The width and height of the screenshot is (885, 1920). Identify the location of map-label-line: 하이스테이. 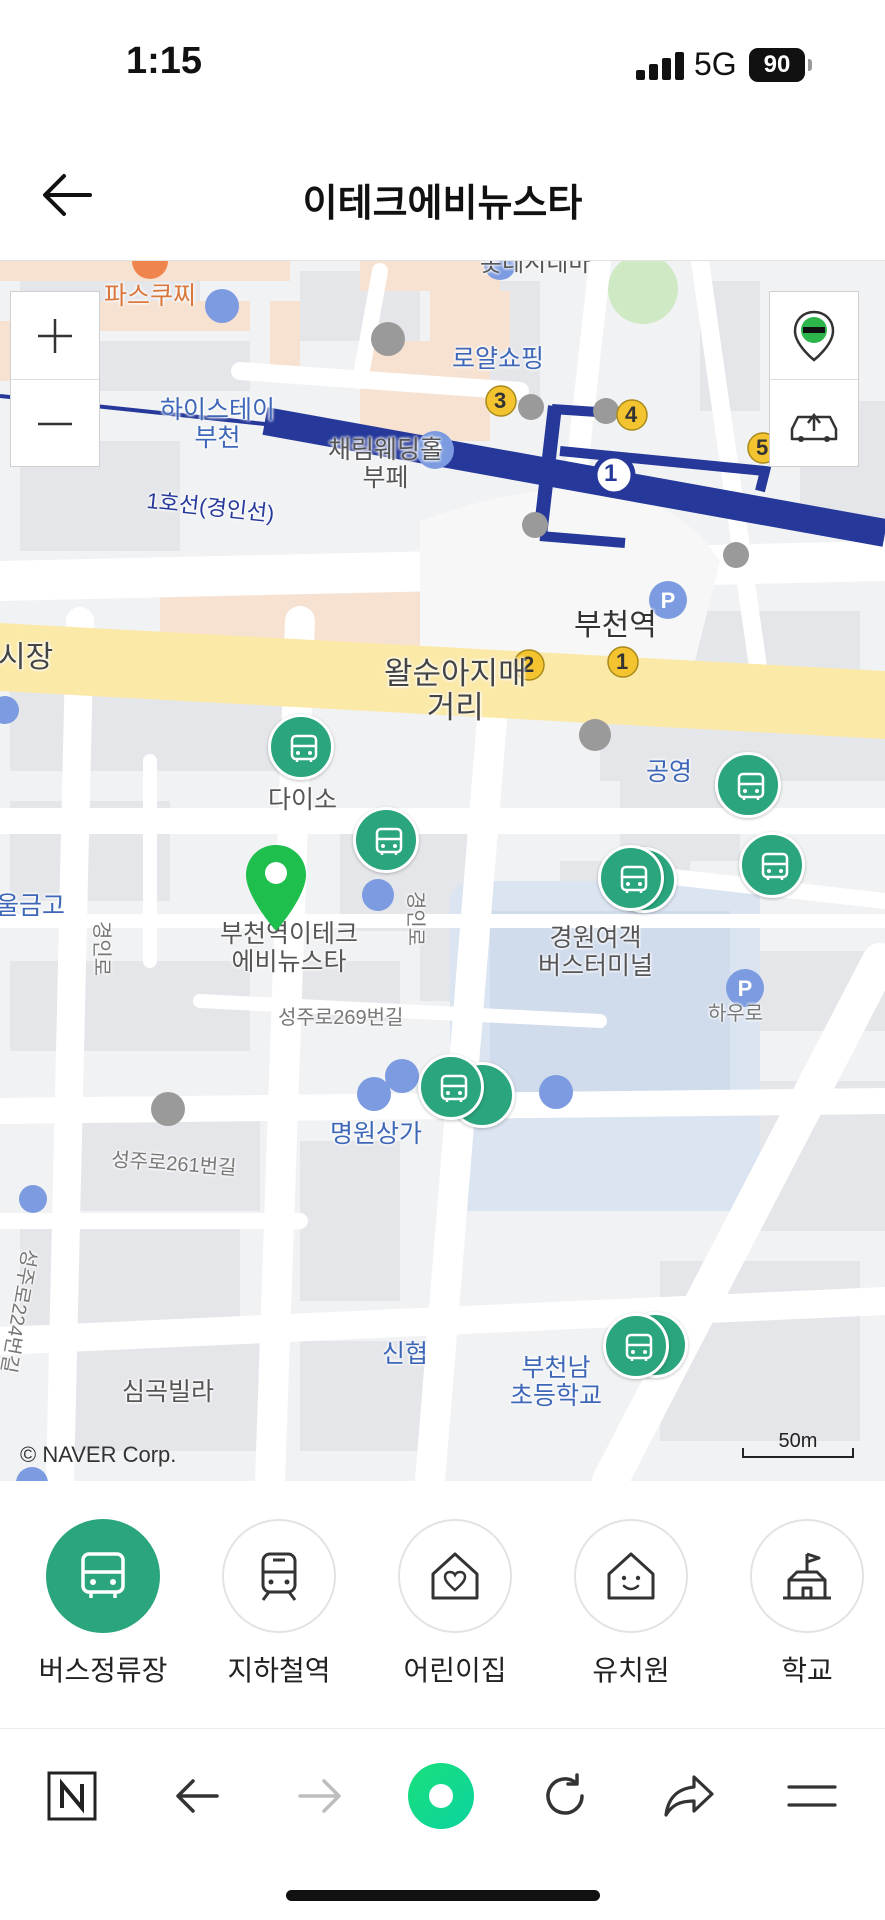
(218, 410).